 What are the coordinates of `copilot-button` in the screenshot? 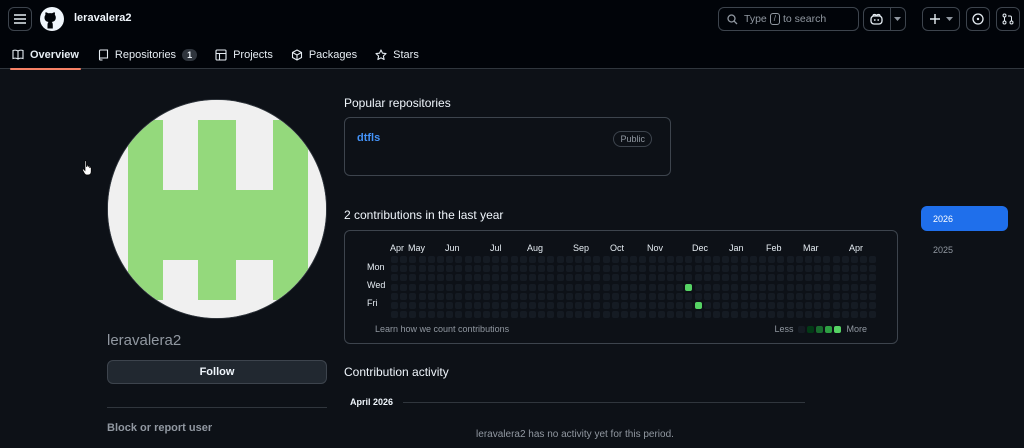 It's located at (877, 19).